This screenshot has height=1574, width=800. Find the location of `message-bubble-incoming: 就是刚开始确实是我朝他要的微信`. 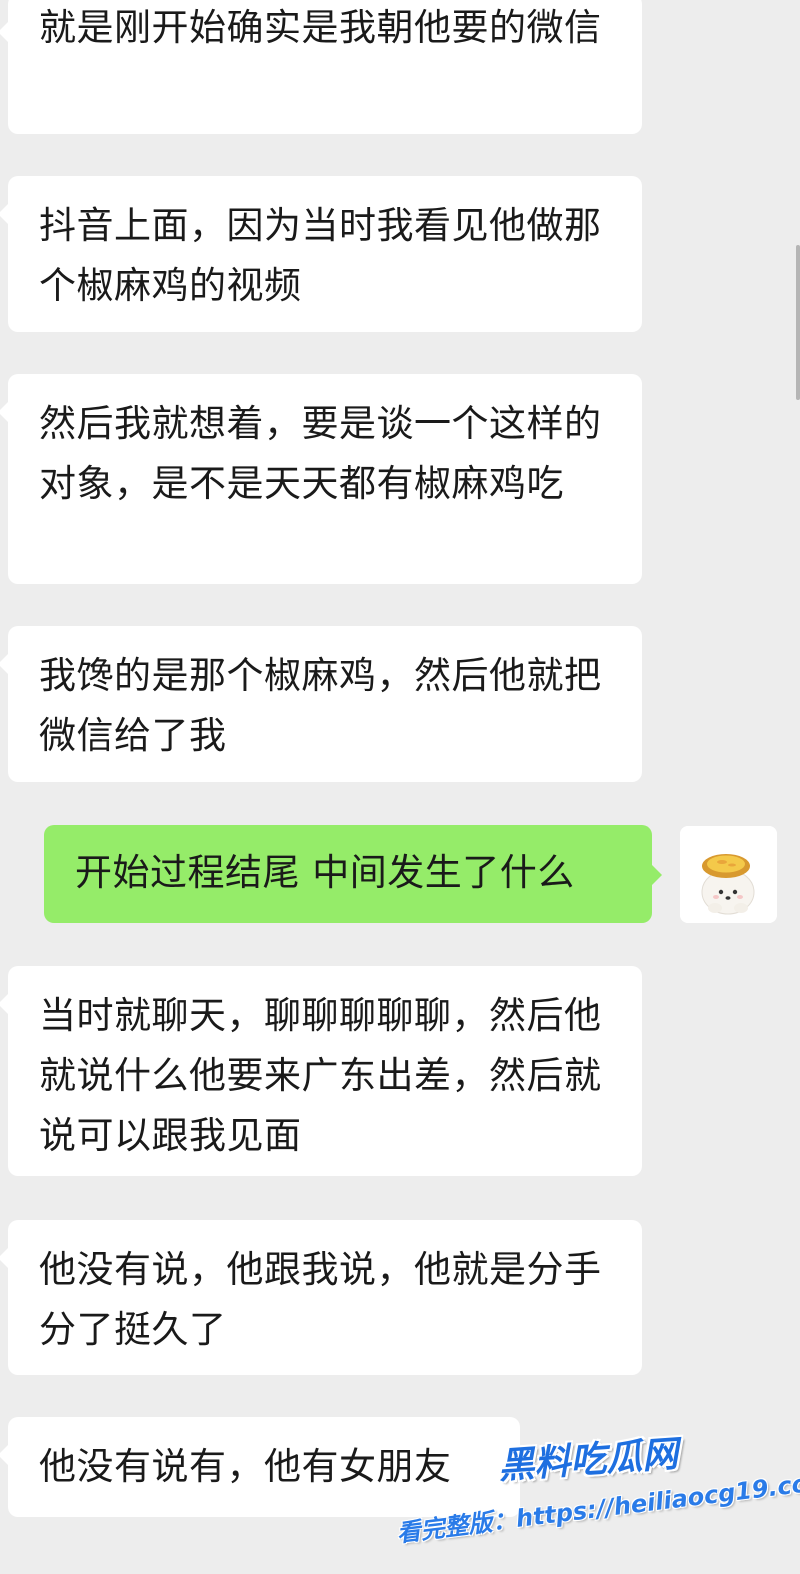

message-bubble-incoming: 就是刚开始确实是我朝他要的微信 is located at coordinates (321, 67).